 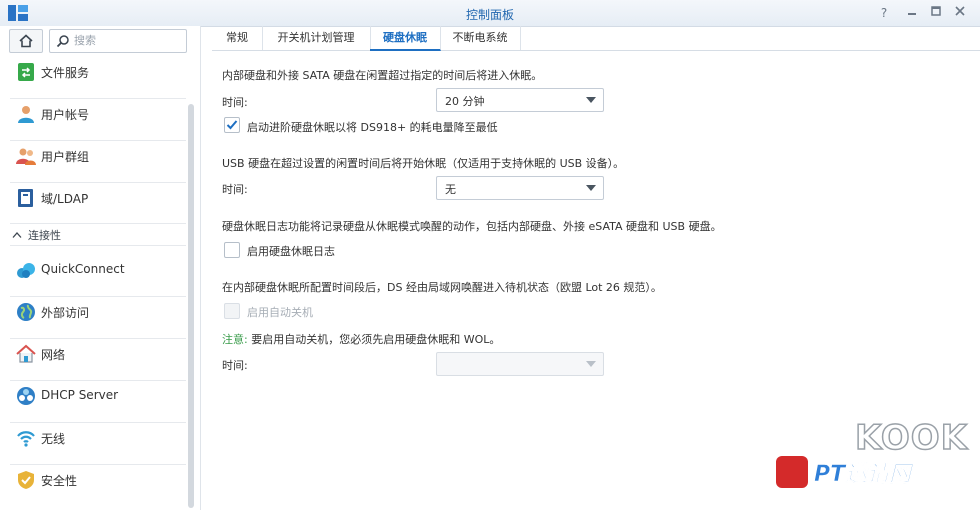 What do you see at coordinates (280, 312) in the screenshot?
I see `auto-shutdown-label: 启用自动关机` at bounding box center [280, 312].